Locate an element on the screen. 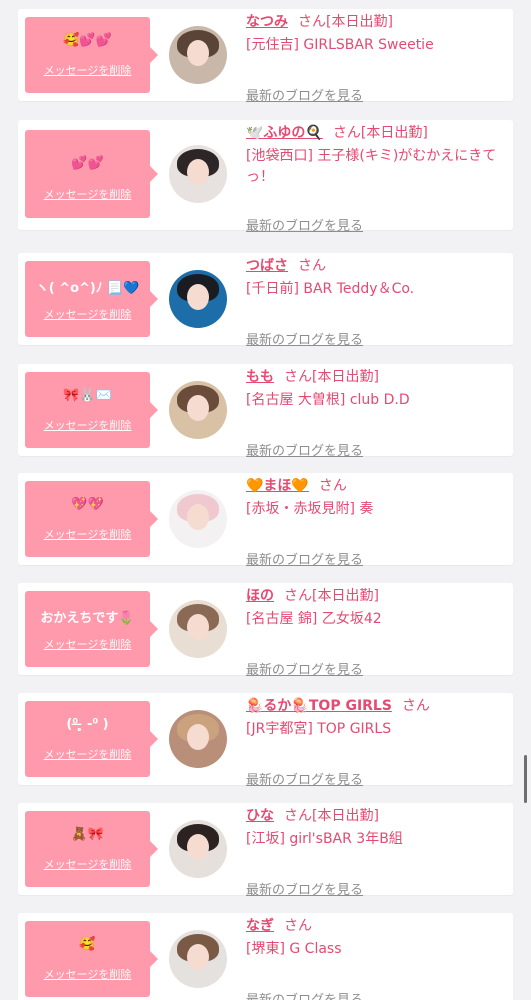  message-card: 💖💖 メッセージを削除 🧡まほ🧡 さん [赤坂・赤坂見附] 奏 最新のブログを見る is located at coordinates (265, 520).